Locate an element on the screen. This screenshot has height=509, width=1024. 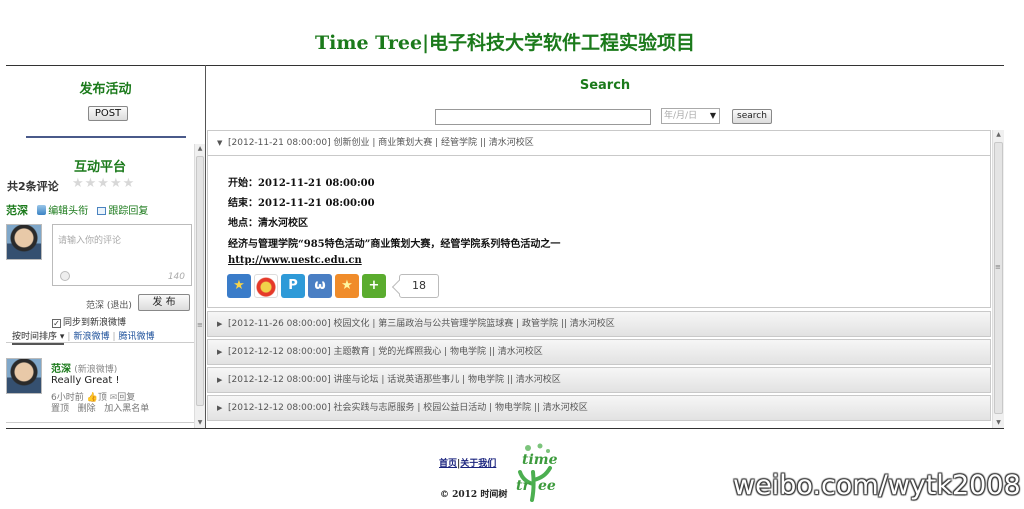
copyright: © 2012 时间树 is located at coordinates (474, 495).